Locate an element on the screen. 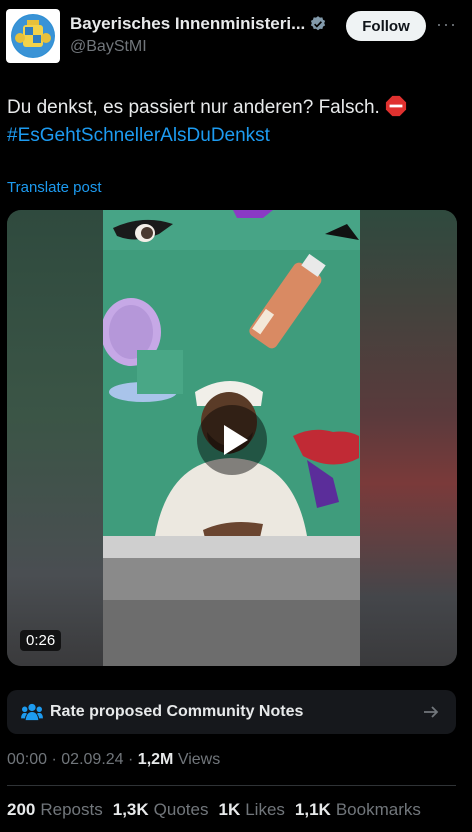  community-notes-label: Rate proposed Community Notes is located at coordinates (177, 711).